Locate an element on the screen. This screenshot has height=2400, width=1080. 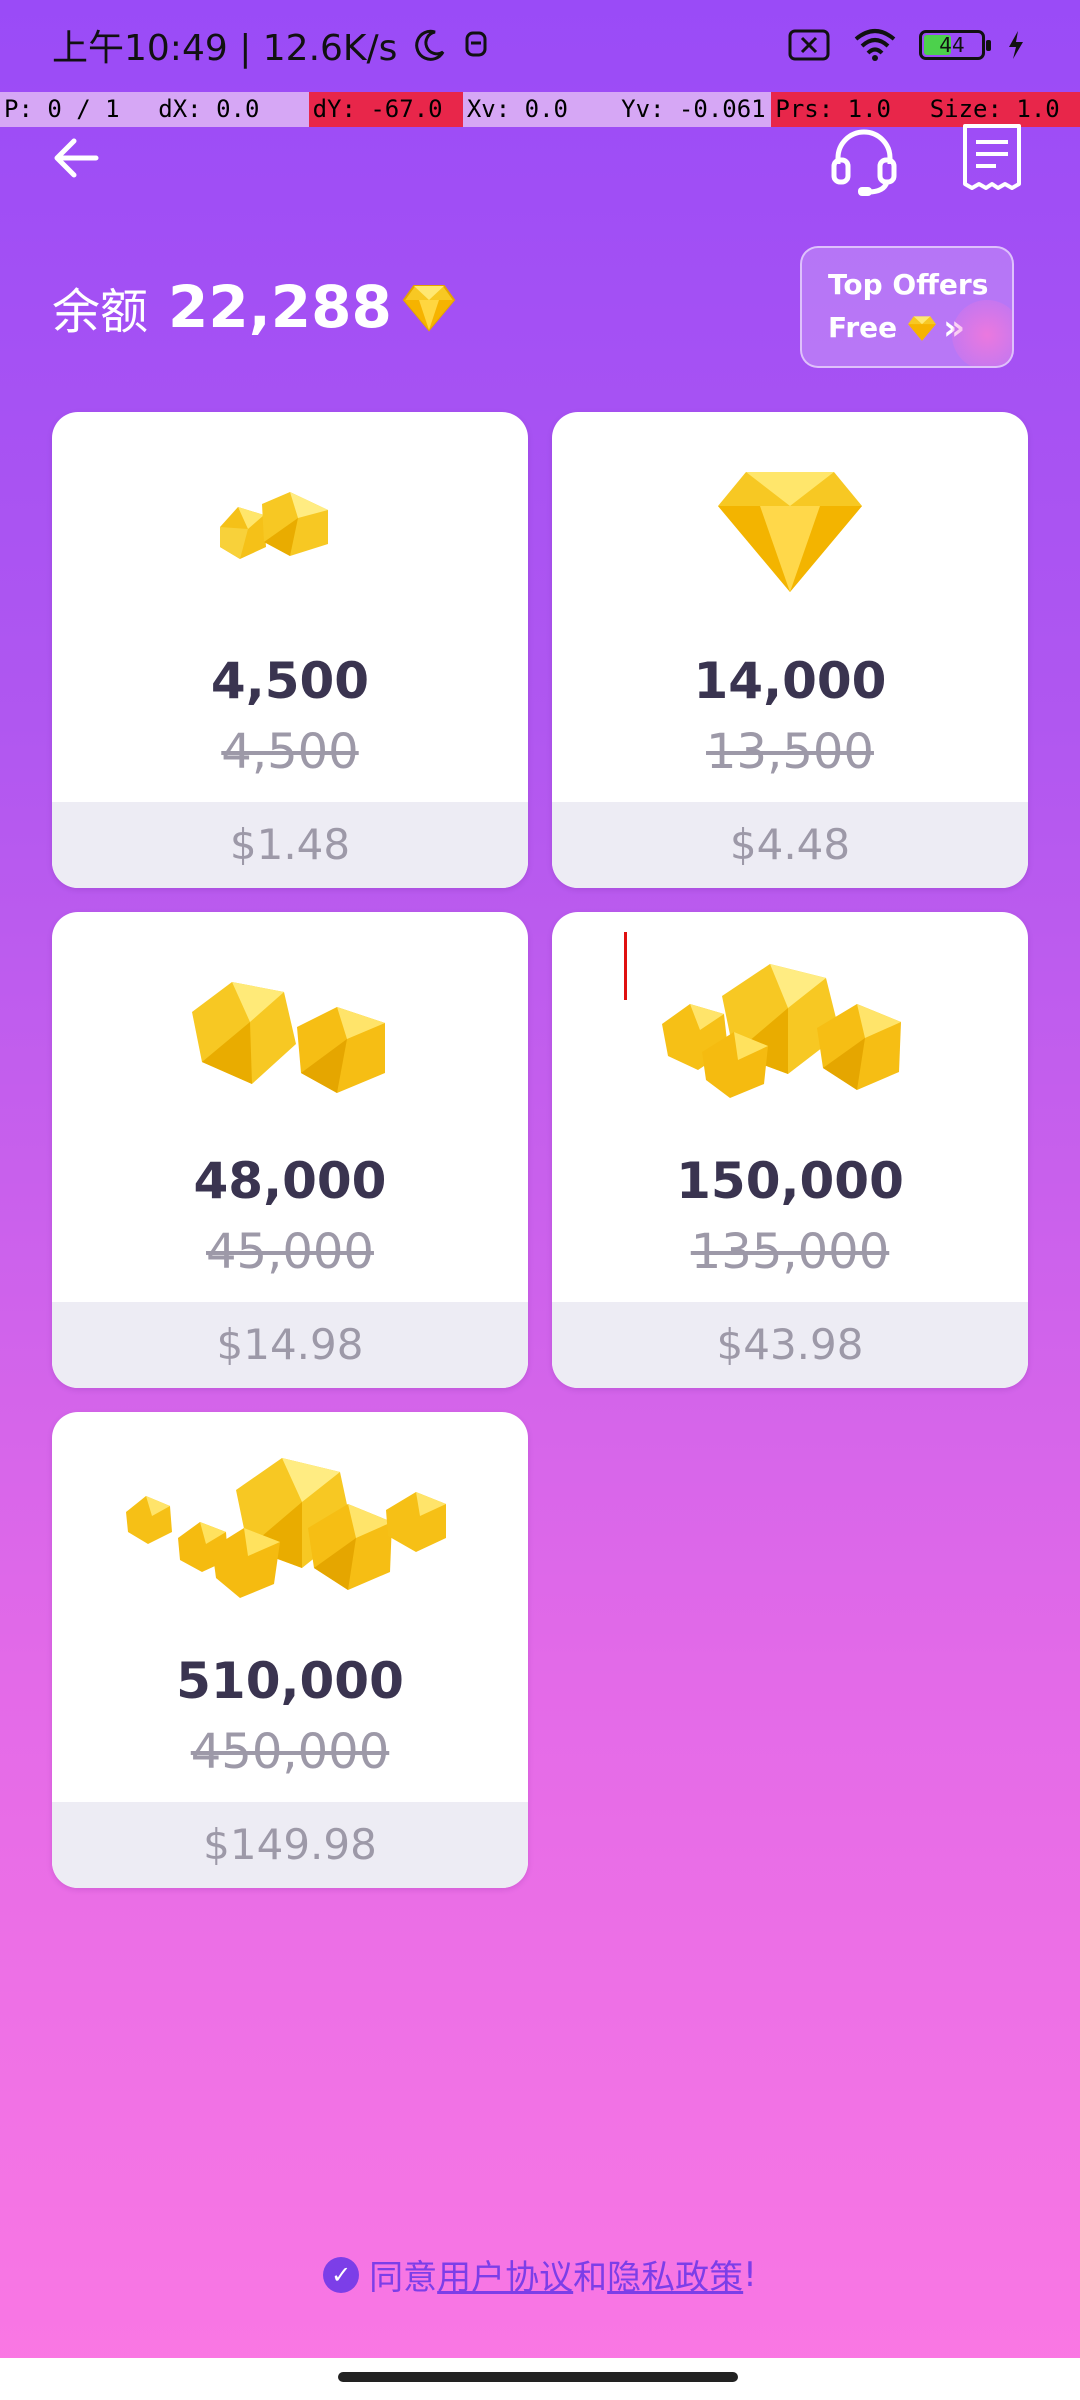
text-cursor is located at coordinates (625, 966).